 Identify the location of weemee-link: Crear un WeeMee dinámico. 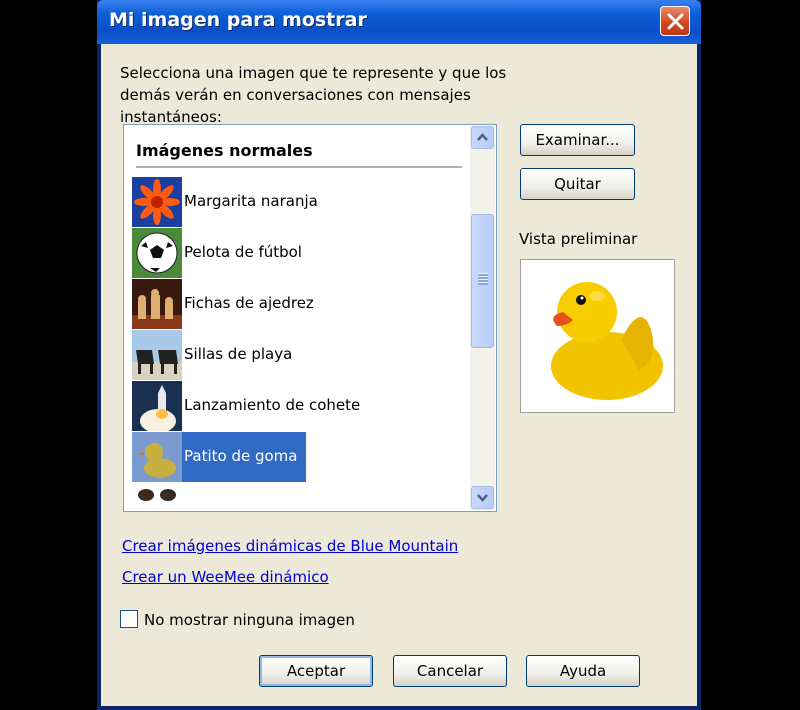
(225, 577).